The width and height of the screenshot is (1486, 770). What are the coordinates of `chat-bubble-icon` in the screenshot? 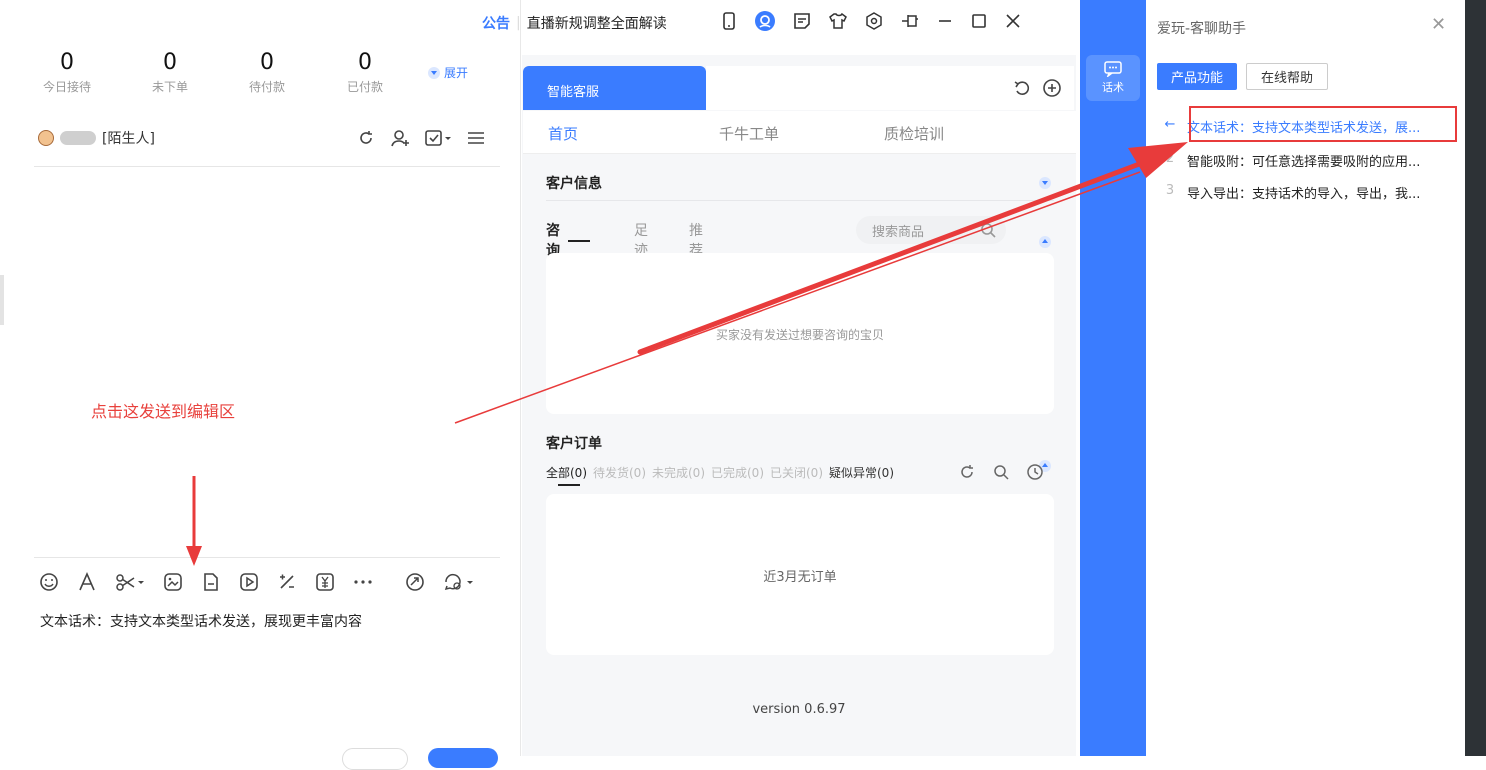 It's located at (1113, 69).